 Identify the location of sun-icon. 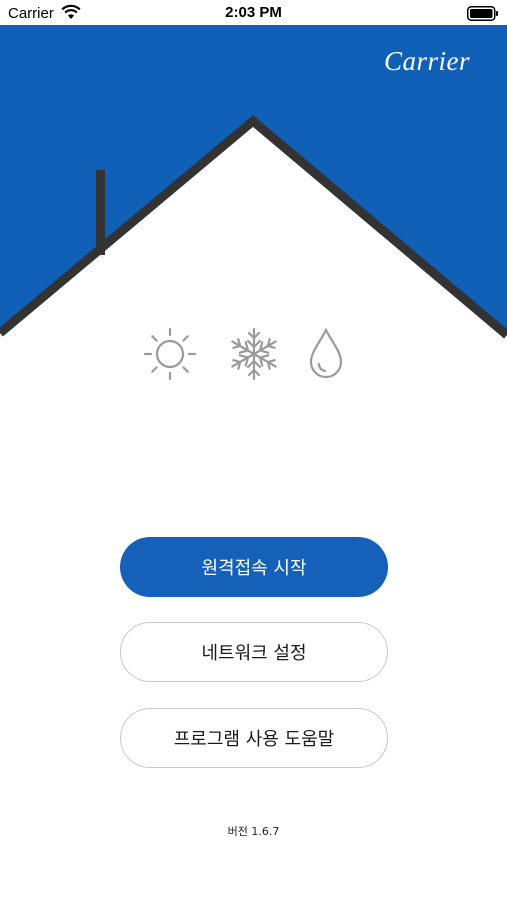
(170, 354).